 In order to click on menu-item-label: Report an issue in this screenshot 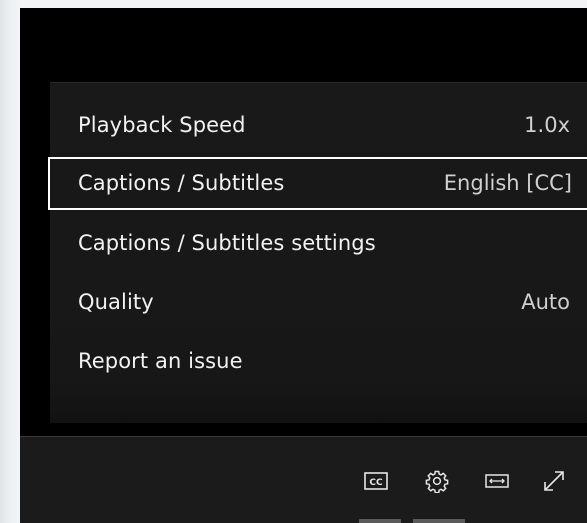, I will do `click(160, 361)`.